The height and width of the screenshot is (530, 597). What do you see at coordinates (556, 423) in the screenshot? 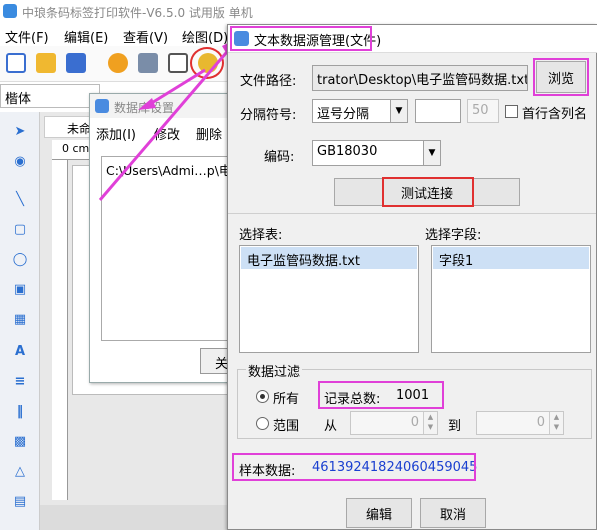
I see `range-to-spinner-icon: ▲ ▼` at bounding box center [556, 423].